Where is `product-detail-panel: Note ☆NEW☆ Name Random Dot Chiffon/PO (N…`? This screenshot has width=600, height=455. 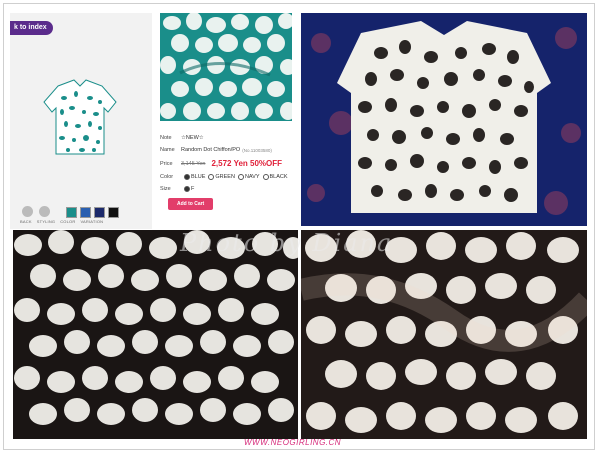 product-detail-panel: Note ☆NEW☆ Name Random Dot Chiffon/PO (N… is located at coordinates (226, 121).